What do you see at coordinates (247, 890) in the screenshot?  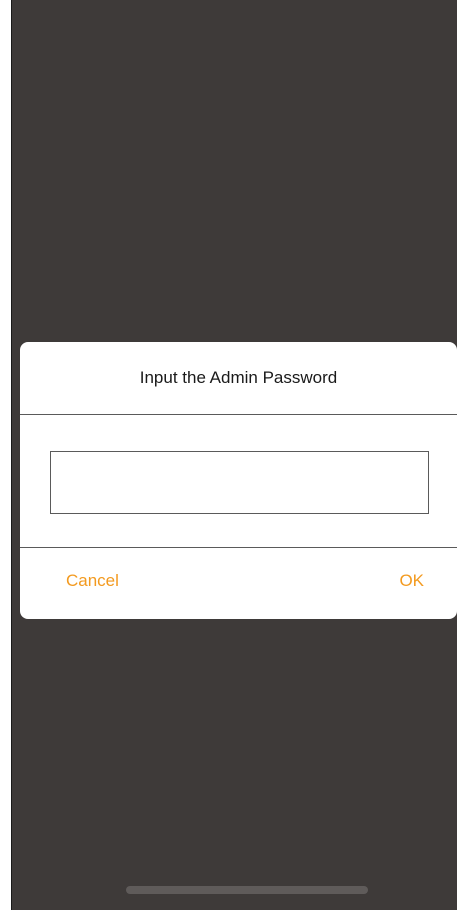 I see `home-indicator` at bounding box center [247, 890].